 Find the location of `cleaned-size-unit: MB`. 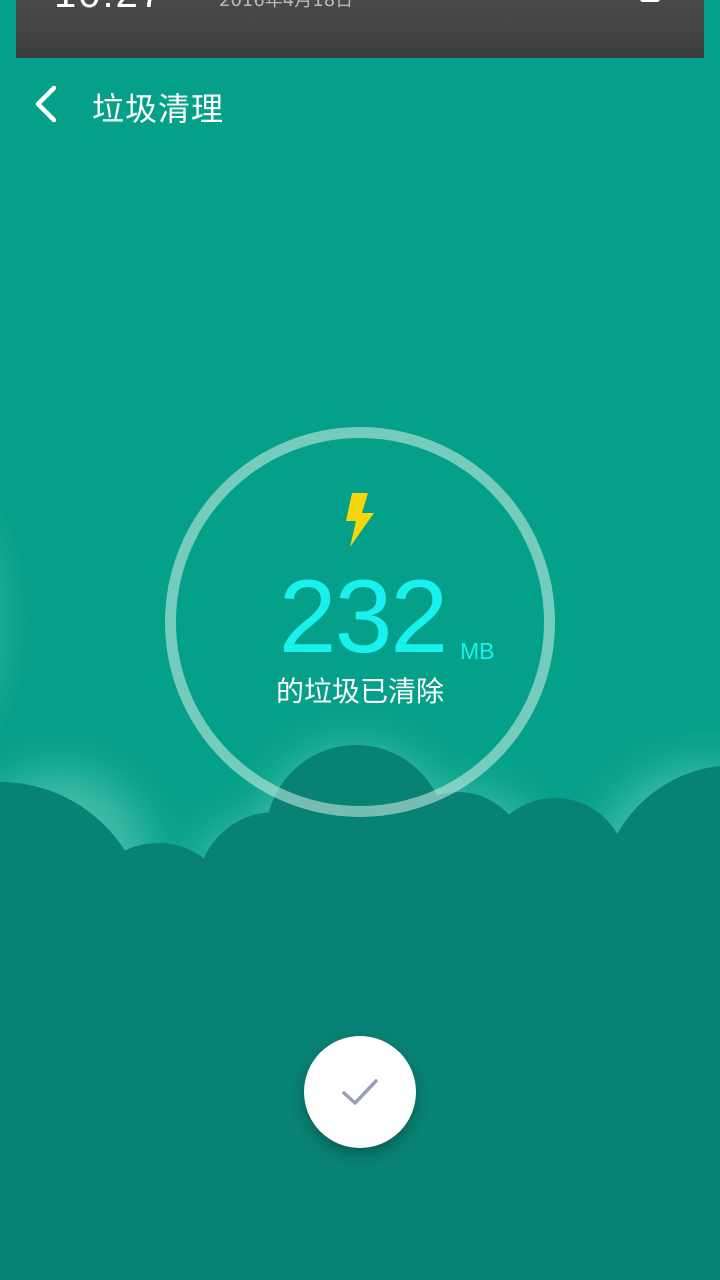

cleaned-size-unit: MB is located at coordinates (477, 651).